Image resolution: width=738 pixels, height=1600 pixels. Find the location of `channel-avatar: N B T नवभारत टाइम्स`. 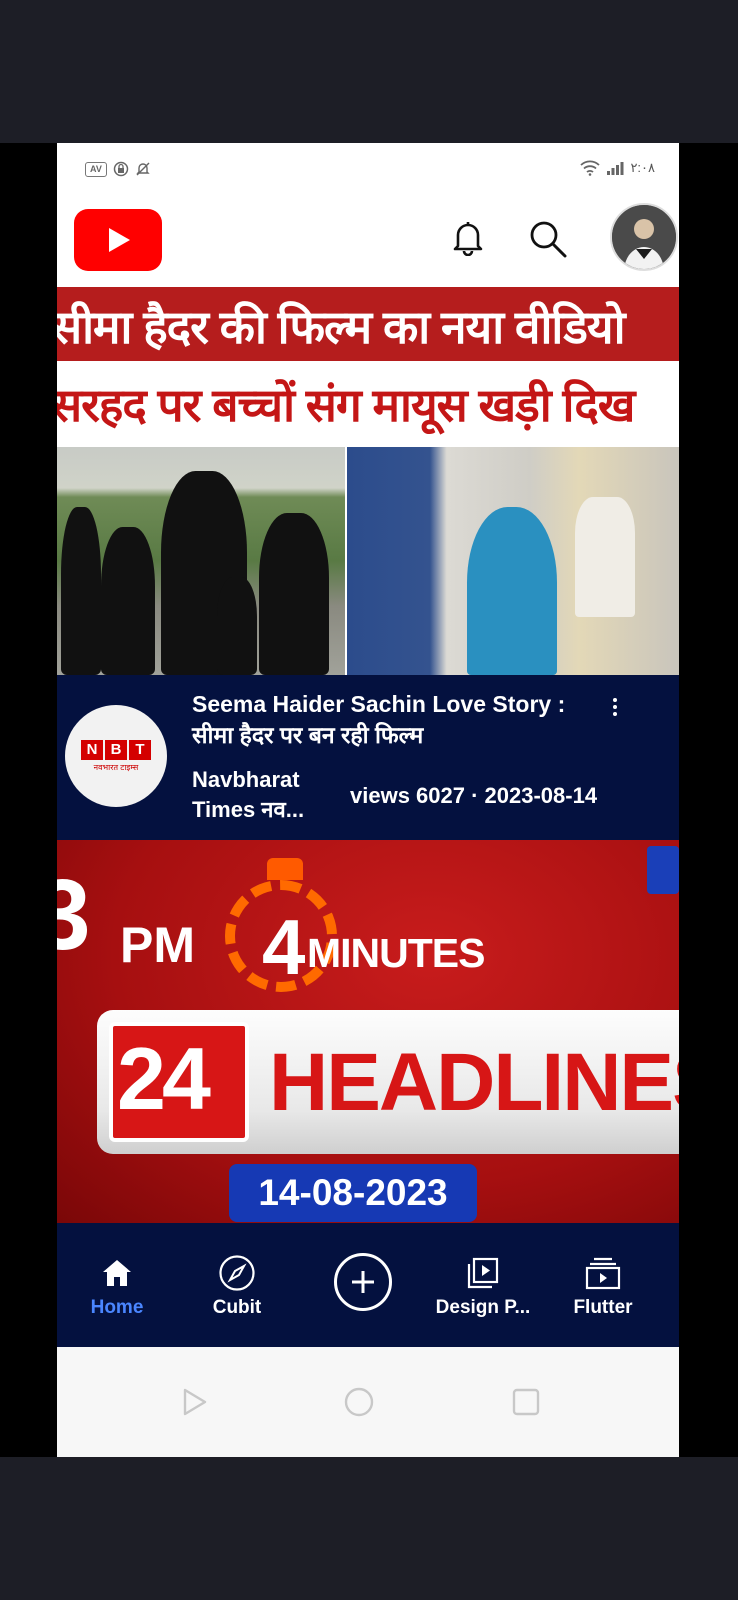

channel-avatar: N B T नवभारत टाइम्स is located at coordinates (116, 756).